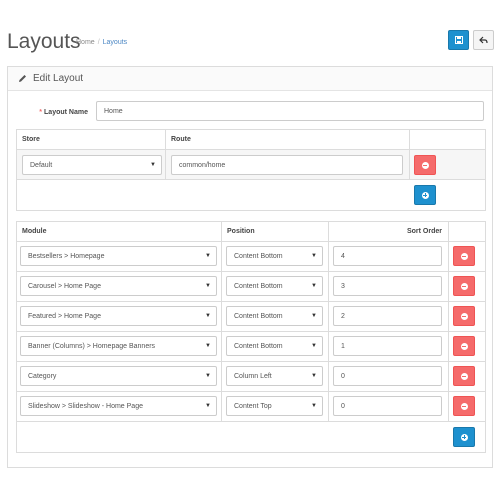 Image resolution: width=500 pixels, height=500 pixels. Describe the element at coordinates (31, 139) in the screenshot. I see `store-header: Store` at that location.